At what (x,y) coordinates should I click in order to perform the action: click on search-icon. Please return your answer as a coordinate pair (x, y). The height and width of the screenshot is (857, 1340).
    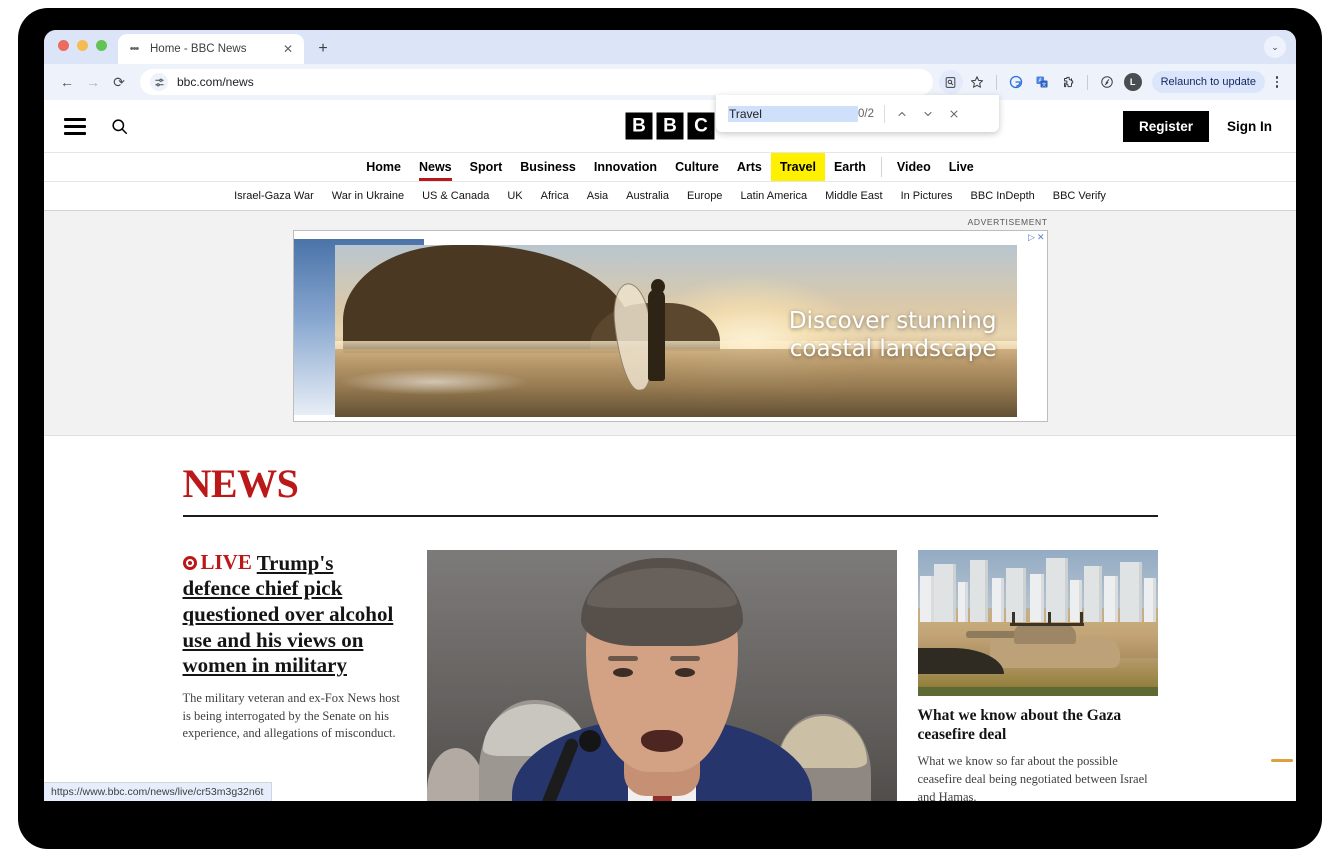
    Looking at the image, I should click on (119, 126).